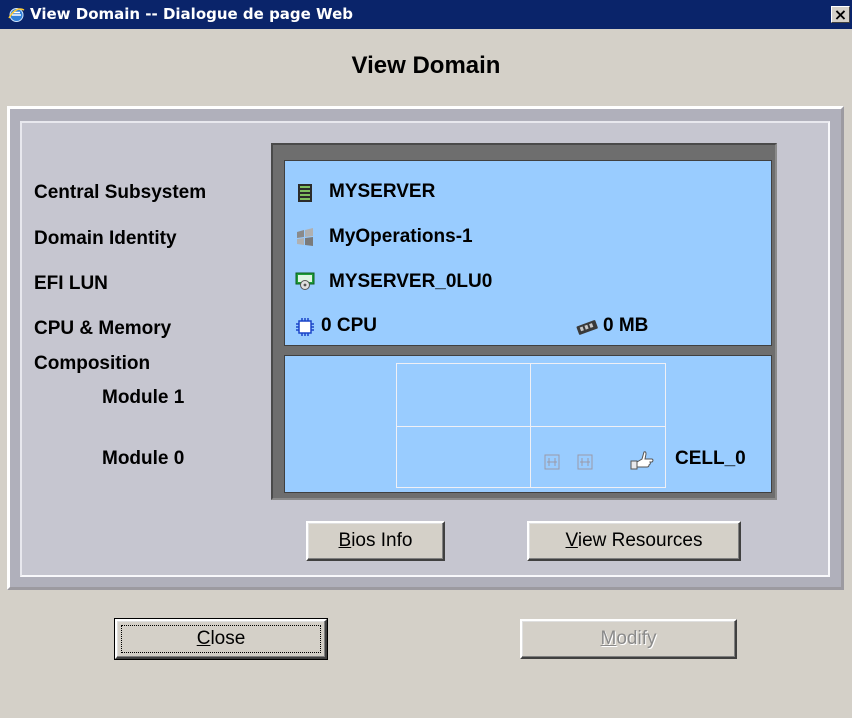 The height and width of the screenshot is (718, 852). I want to click on label-efi-lun: EFI LUN, so click(71, 283).